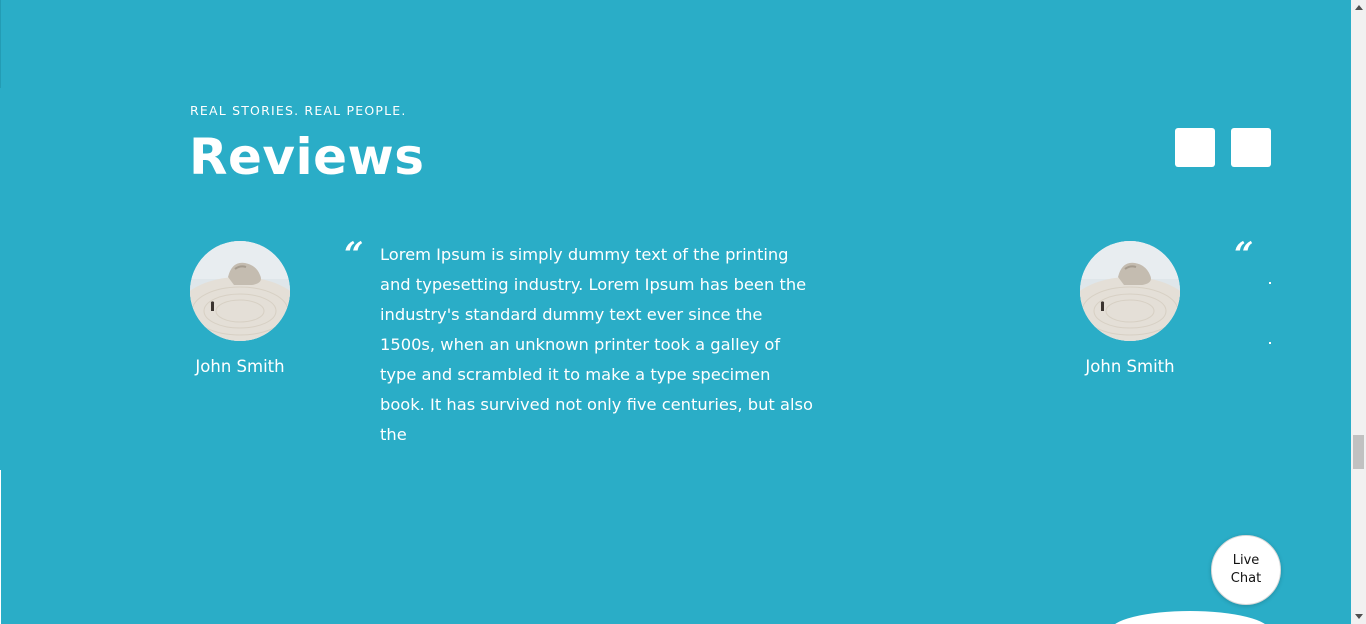  What do you see at coordinates (0, 44) in the screenshot?
I see `left-edge-upper` at bounding box center [0, 44].